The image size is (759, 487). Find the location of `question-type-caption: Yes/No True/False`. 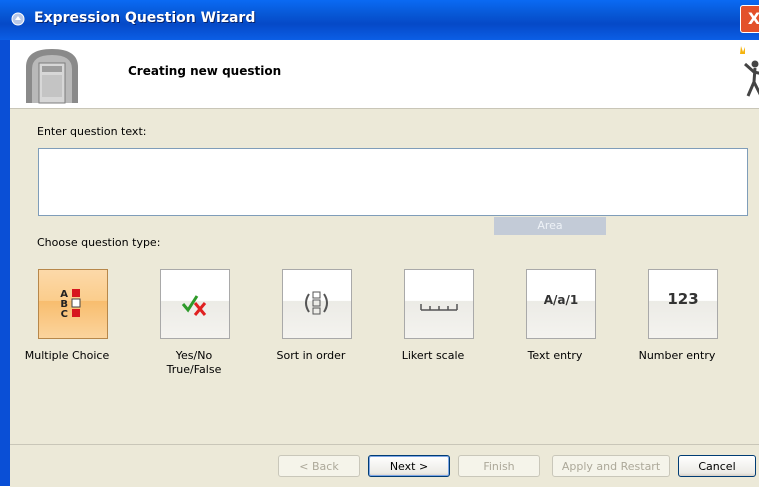

question-type-caption: Yes/No True/False is located at coordinates (194, 362).